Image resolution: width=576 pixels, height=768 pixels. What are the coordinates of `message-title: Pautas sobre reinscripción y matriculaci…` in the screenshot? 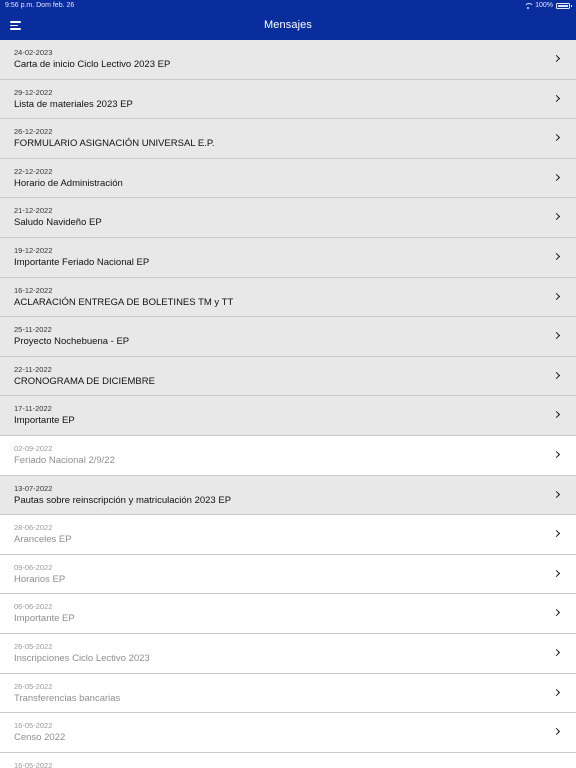 It's located at (123, 500).